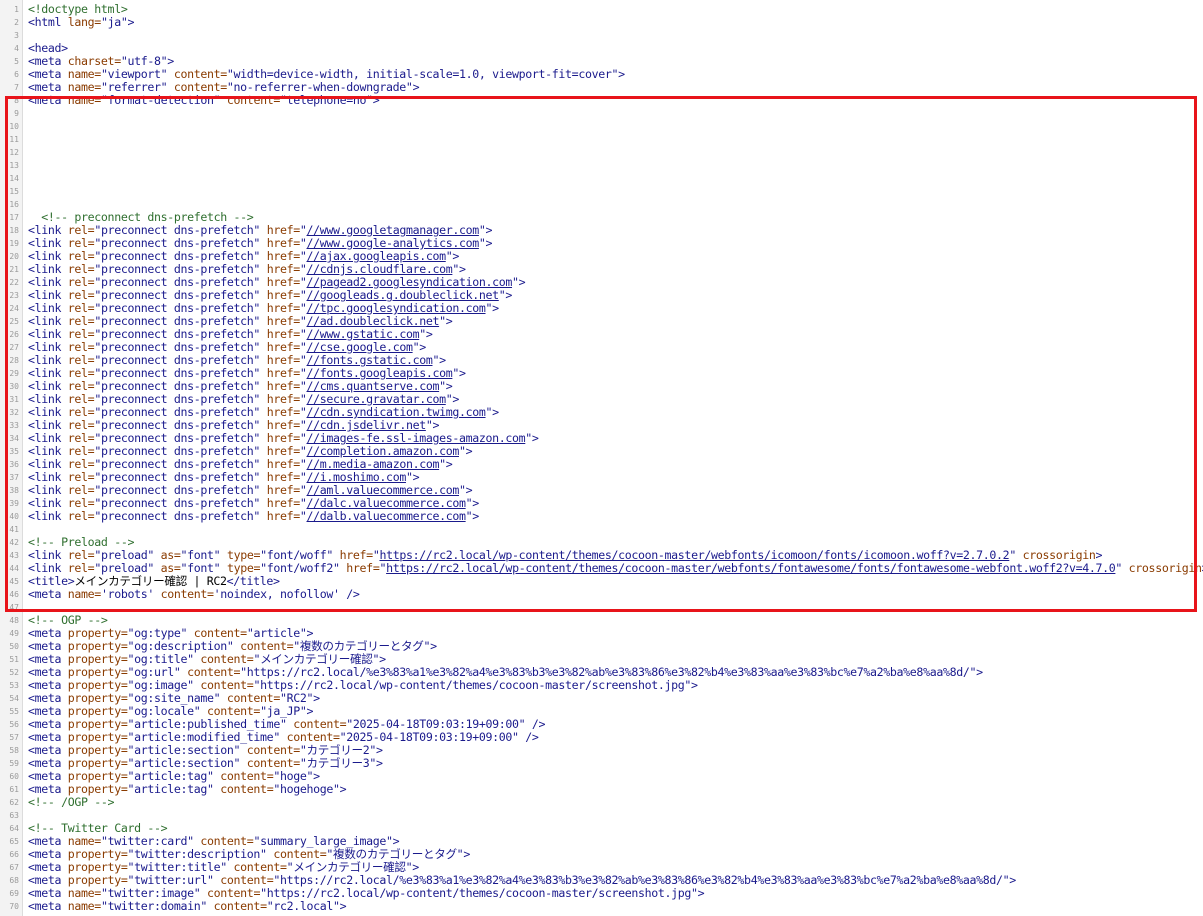 This screenshot has width=1203, height=916. What do you see at coordinates (16, 61) in the screenshot?
I see `line-number: 5` at bounding box center [16, 61].